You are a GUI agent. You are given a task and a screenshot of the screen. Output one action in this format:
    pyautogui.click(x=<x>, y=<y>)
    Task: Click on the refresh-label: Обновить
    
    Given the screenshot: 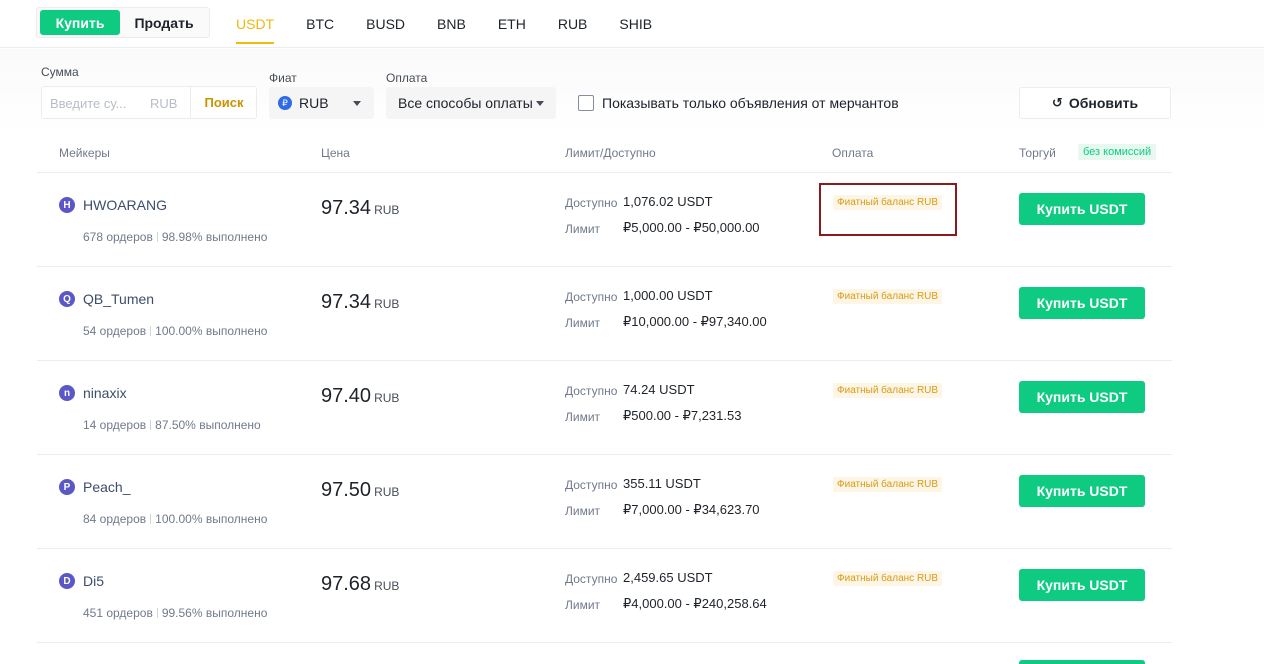 What is the action you would take?
    pyautogui.click(x=1103, y=103)
    